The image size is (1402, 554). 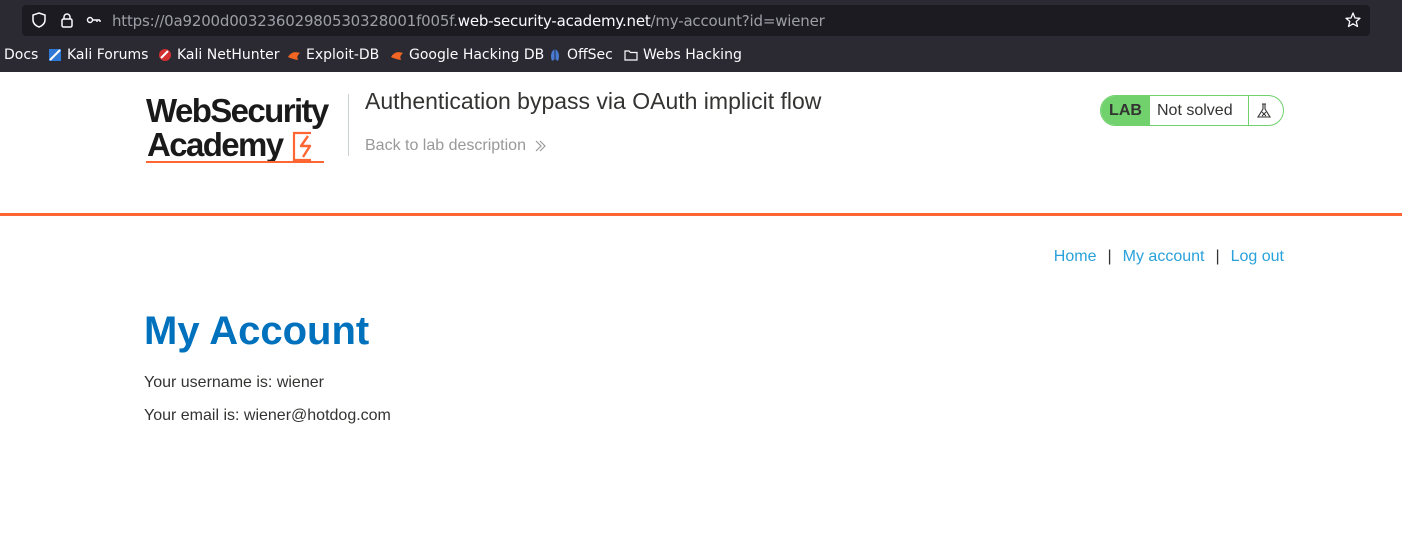 I want to click on bookmark-exploit-db: Exploit-DB, so click(x=333, y=55).